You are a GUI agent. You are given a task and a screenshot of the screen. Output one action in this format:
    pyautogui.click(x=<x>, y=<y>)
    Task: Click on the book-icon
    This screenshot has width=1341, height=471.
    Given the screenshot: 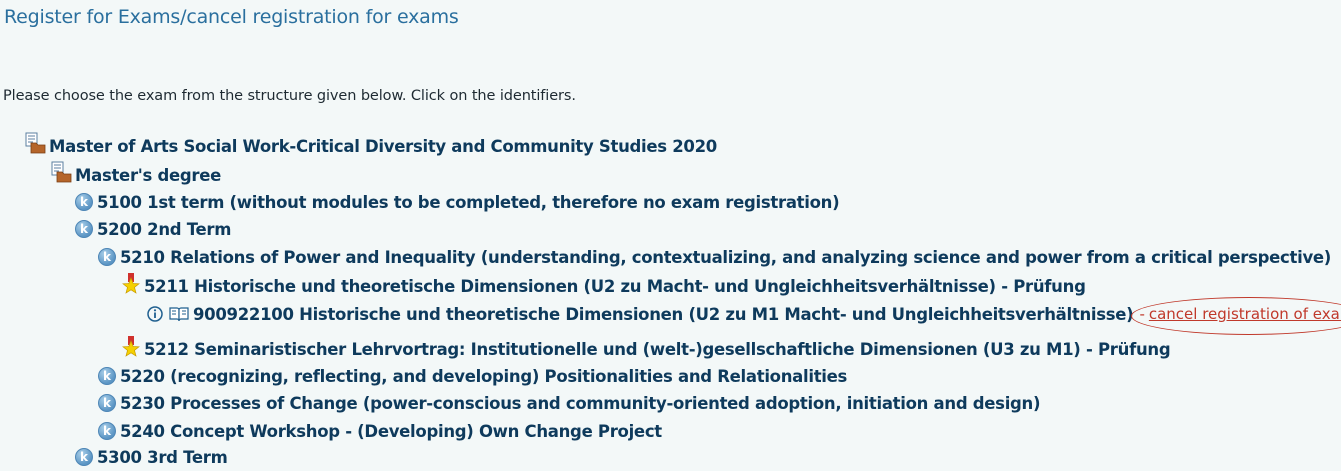 What is the action you would take?
    pyautogui.click(x=179, y=314)
    